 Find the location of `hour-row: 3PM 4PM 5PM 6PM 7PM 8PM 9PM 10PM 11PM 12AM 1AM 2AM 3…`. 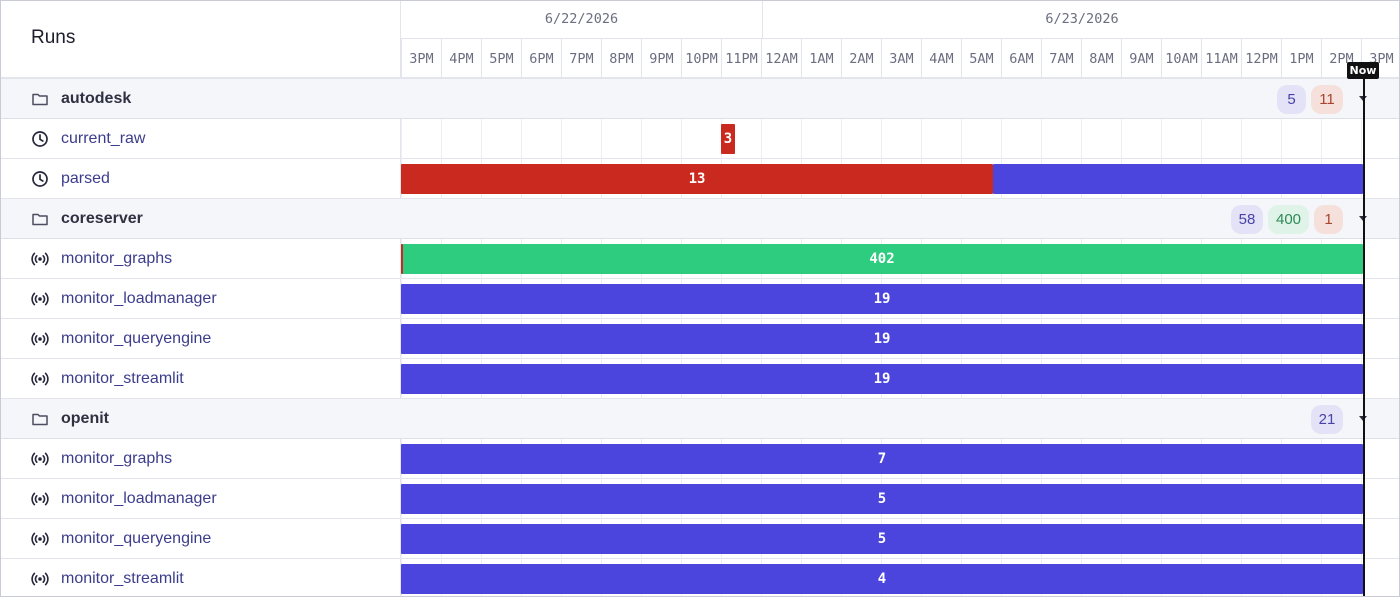

hour-row: 3PM 4PM 5PM 6PM 7PM 8PM 9PM 10PM 11PM 12AM 1AM 2AM 3… is located at coordinates (900, 59).